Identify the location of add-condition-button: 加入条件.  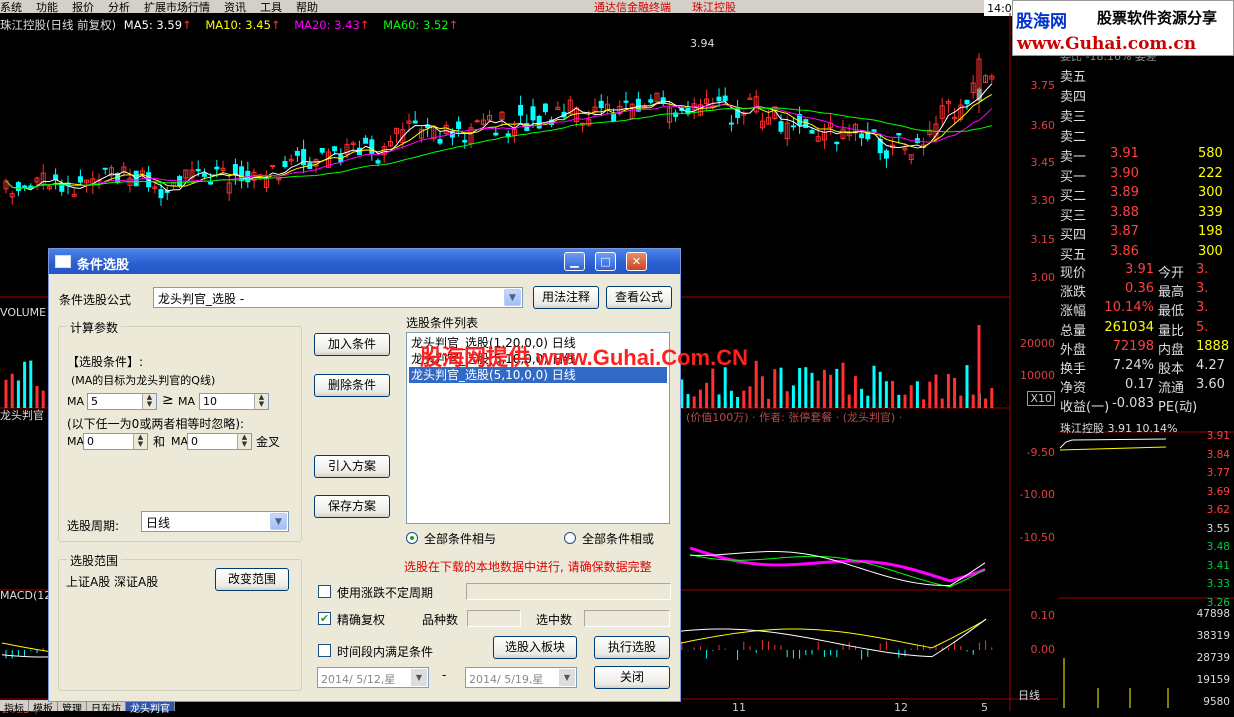
(352, 344).